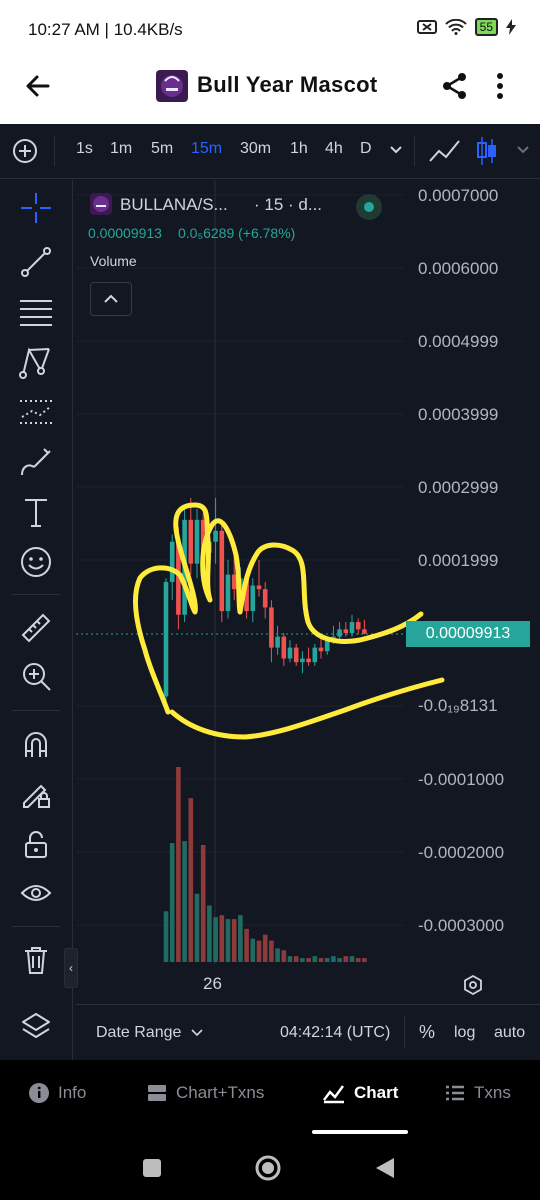  What do you see at coordinates (270, 24) in the screenshot?
I see `status-bar: 10:27 AM | 10.4KB/s 55` at bounding box center [270, 24].